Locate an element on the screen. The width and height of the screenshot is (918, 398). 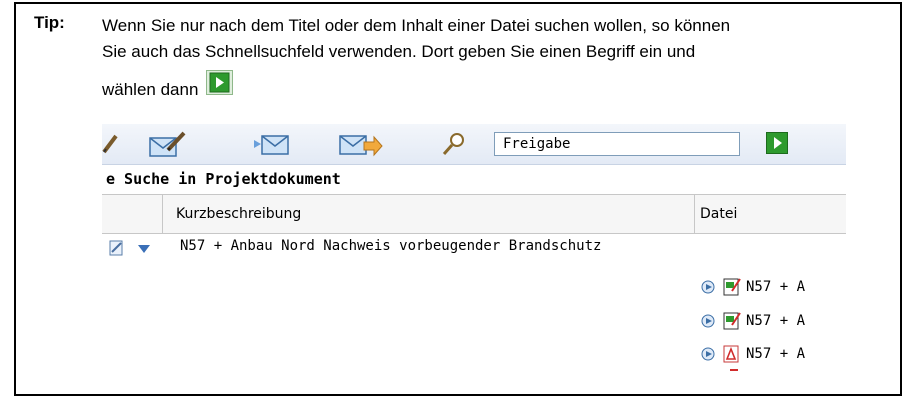
tip-label: Tip: is located at coordinates (49, 22).